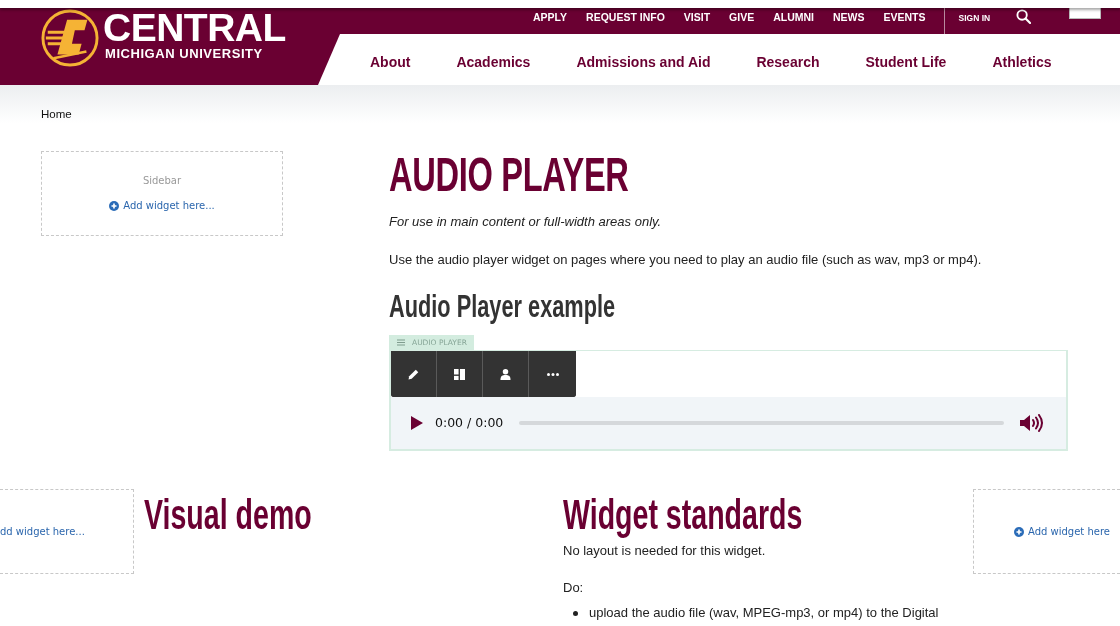  I want to click on body-text: Do:, so click(573, 588).